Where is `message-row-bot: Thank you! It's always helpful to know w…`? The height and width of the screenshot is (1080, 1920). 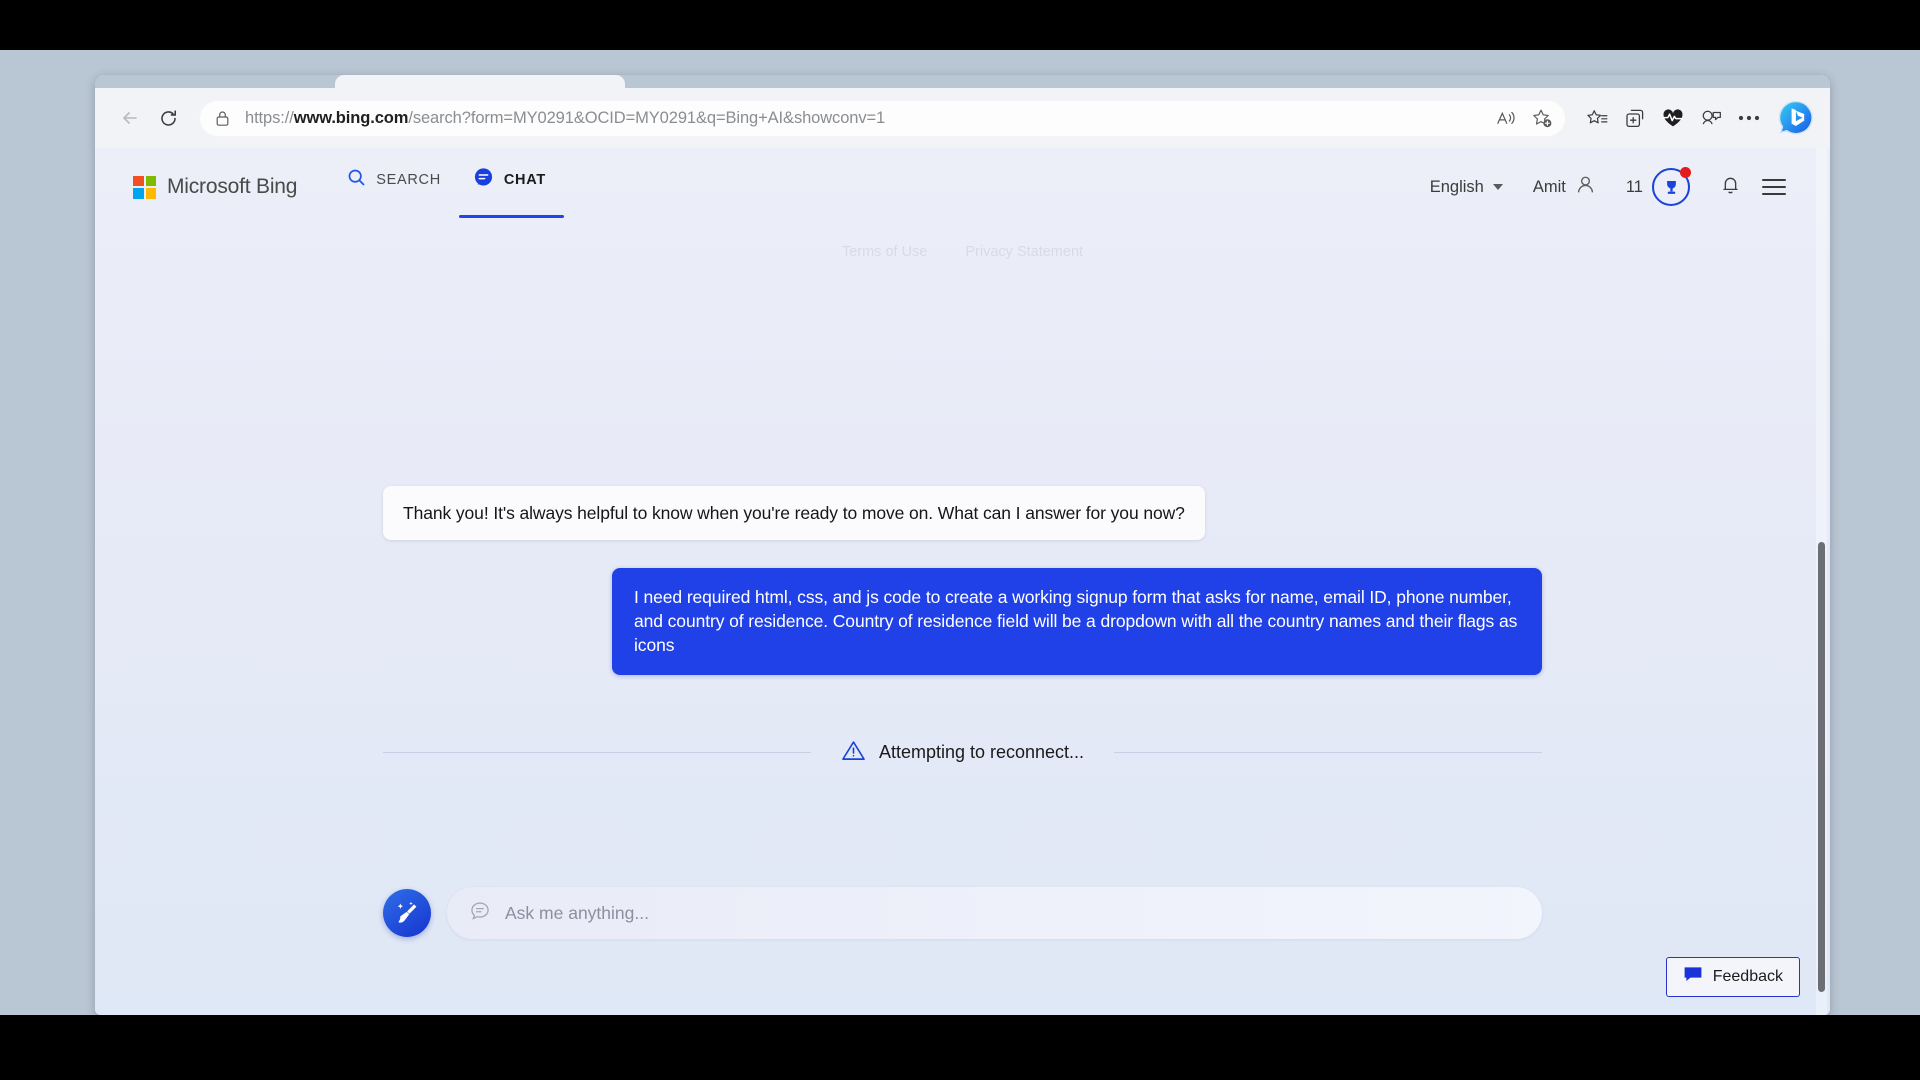
message-row-bot: Thank you! It's always helpful to know w… is located at coordinates (962, 513).